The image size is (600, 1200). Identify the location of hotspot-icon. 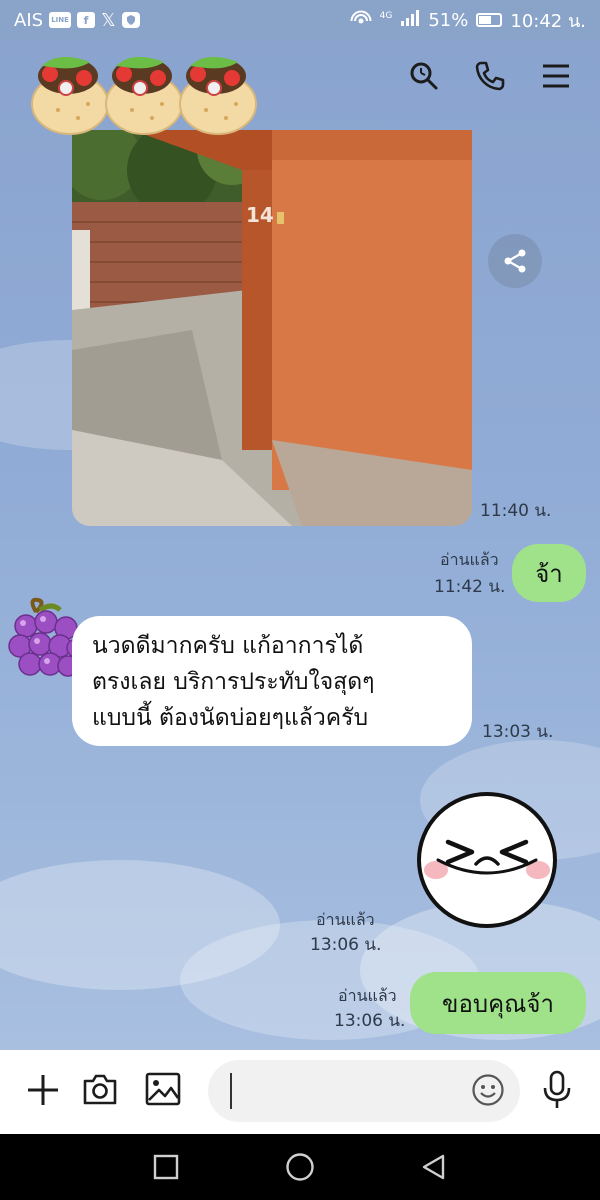
(361, 20).